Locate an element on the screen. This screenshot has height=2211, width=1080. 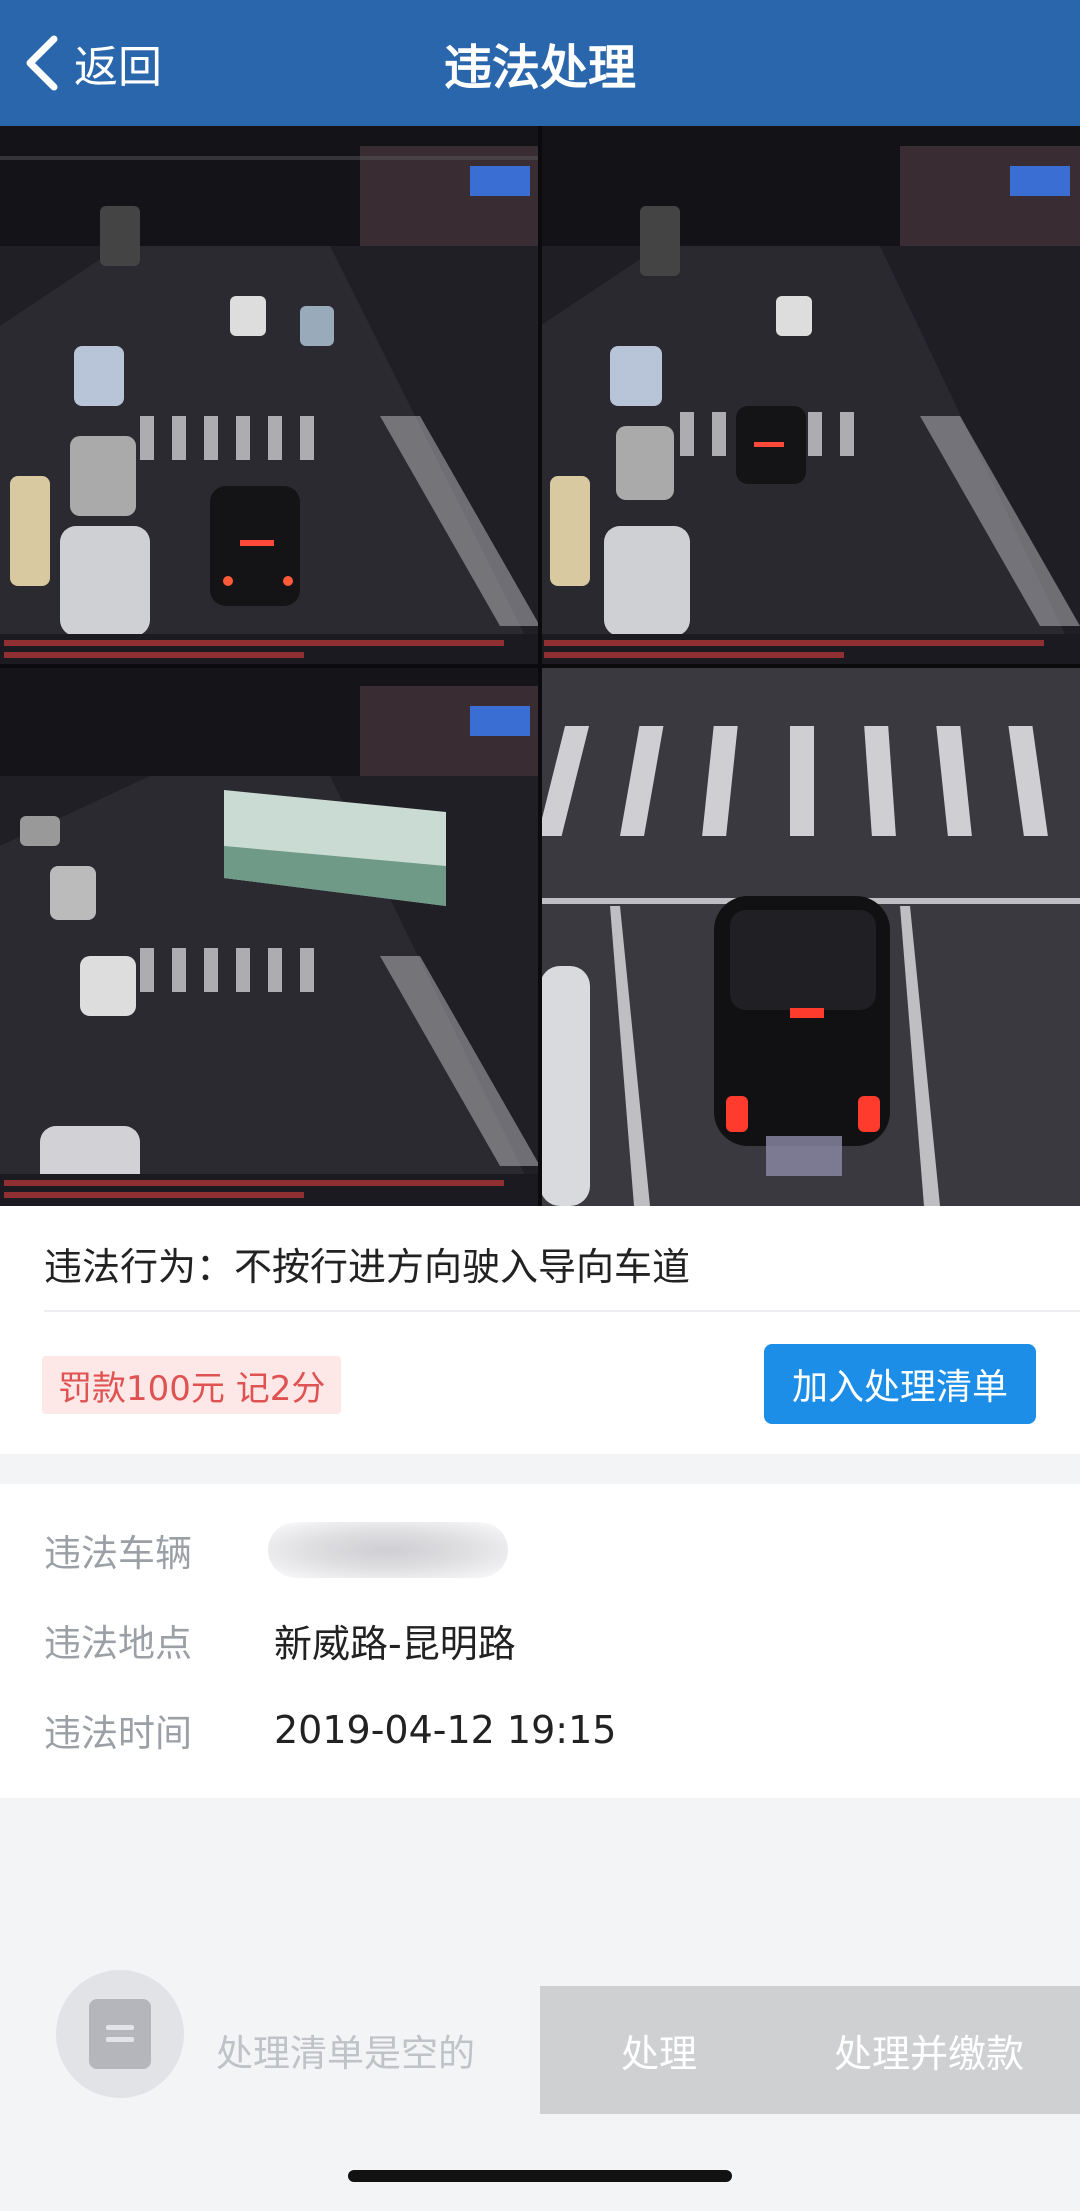
vehicle-label: 违法车辆 is located at coordinates (118, 1553).